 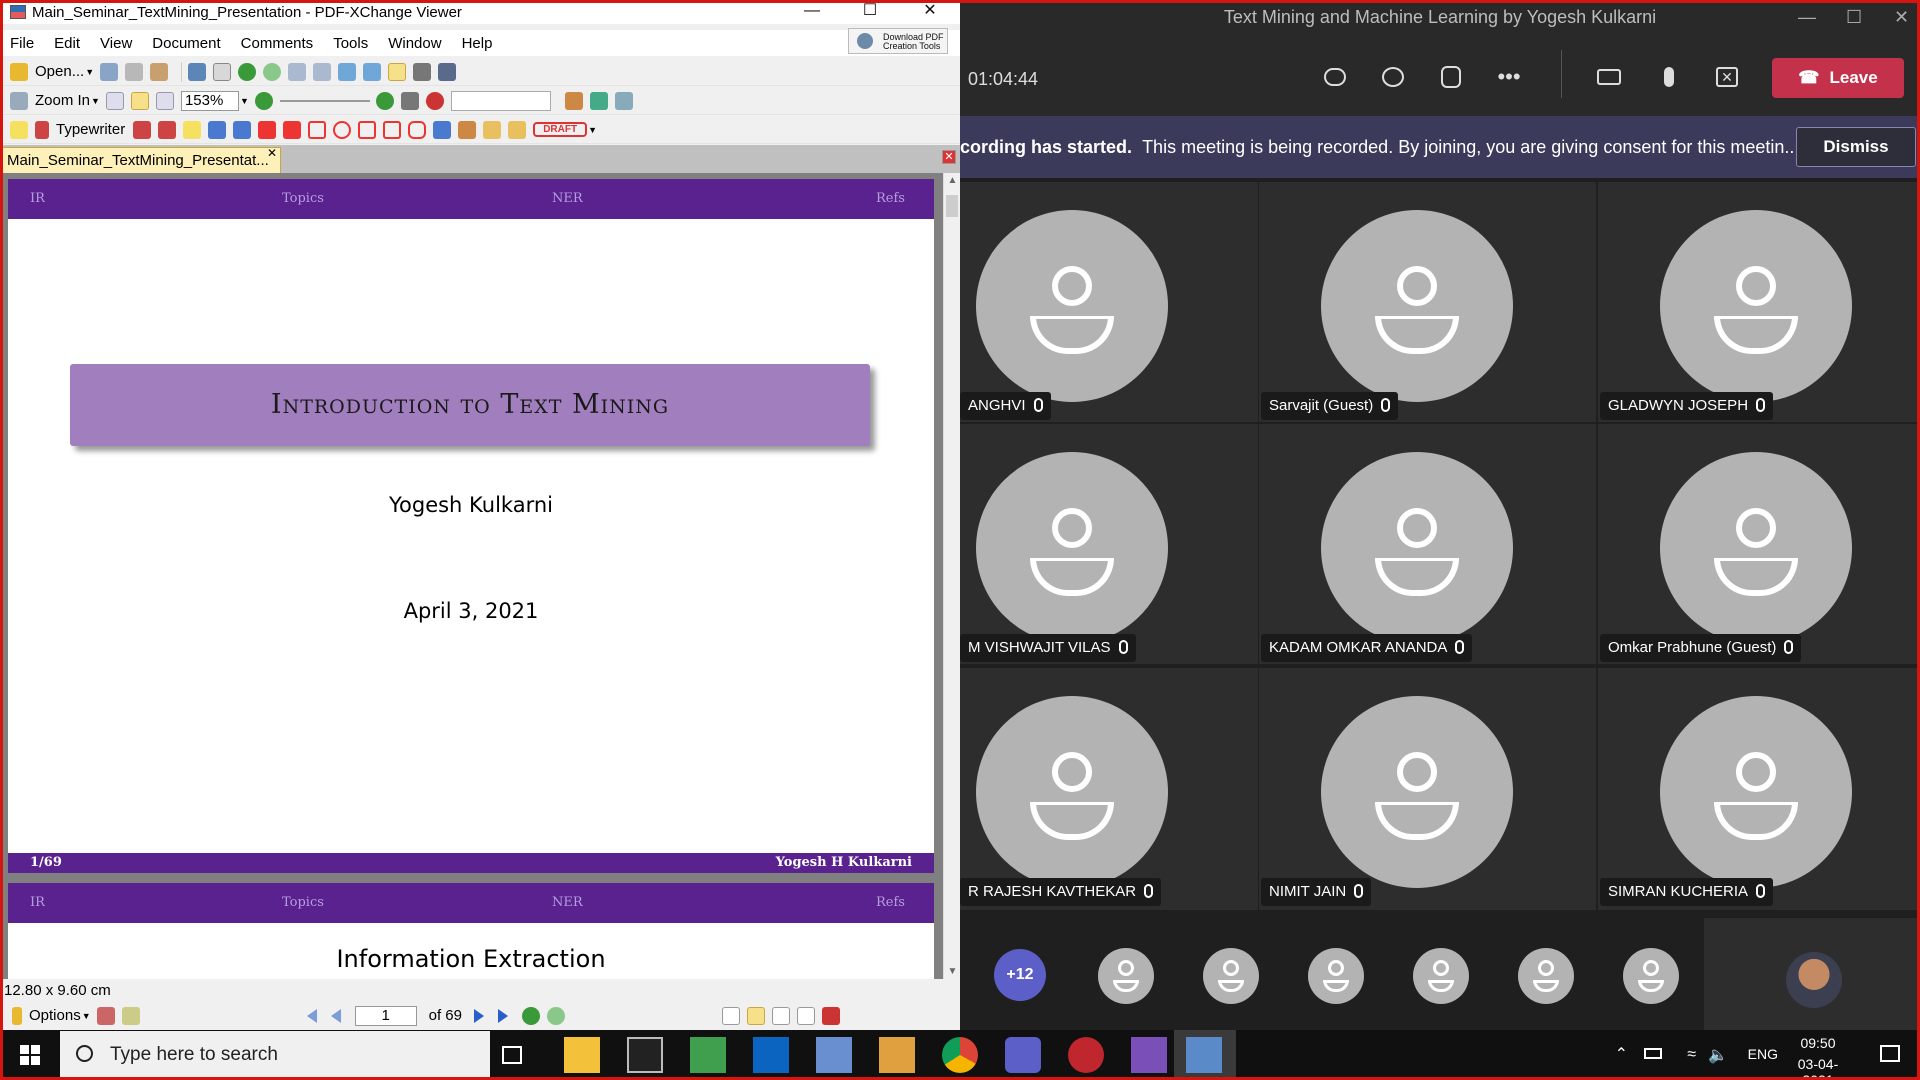 What do you see at coordinates (1609, 77) in the screenshot?
I see `camera-off-icon` at bounding box center [1609, 77].